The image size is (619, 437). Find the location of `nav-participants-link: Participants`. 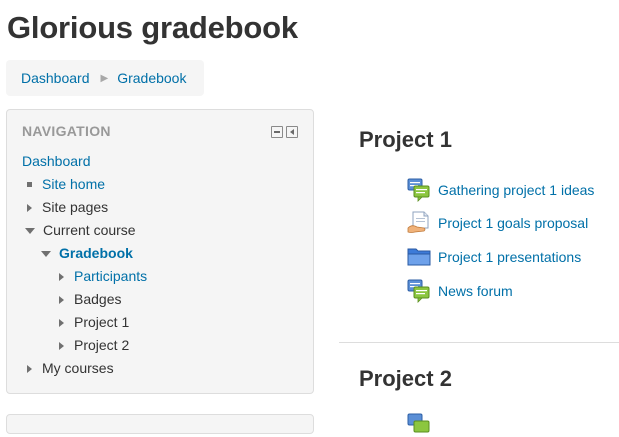

nav-participants-link: Participants is located at coordinates (110, 276).